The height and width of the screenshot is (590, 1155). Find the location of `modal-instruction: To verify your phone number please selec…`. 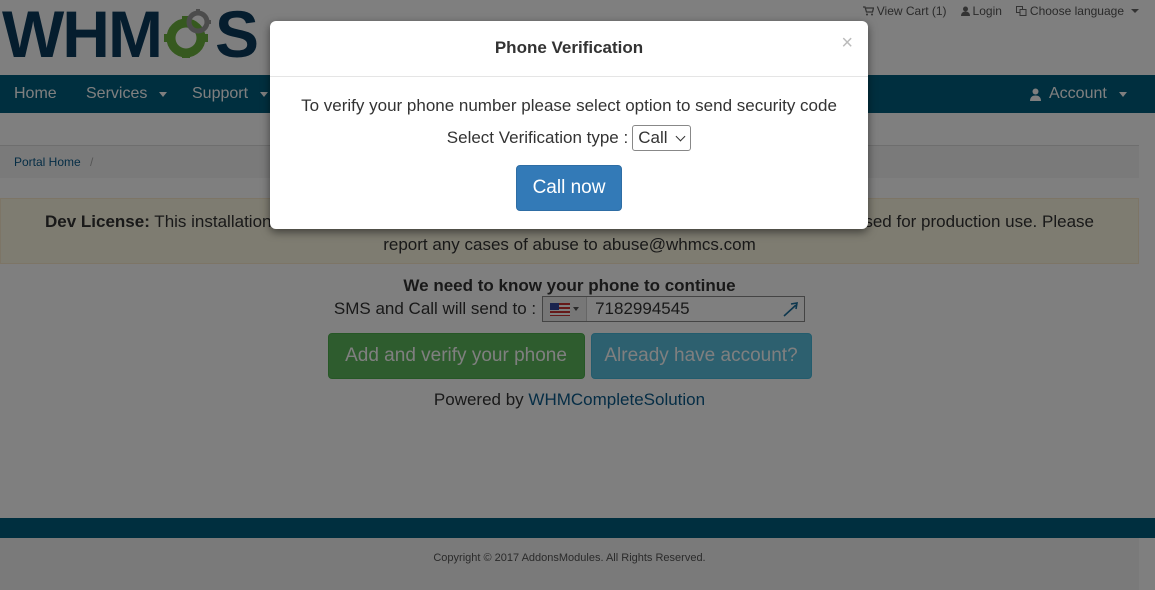

modal-instruction: To verify your phone number please selec… is located at coordinates (569, 105).